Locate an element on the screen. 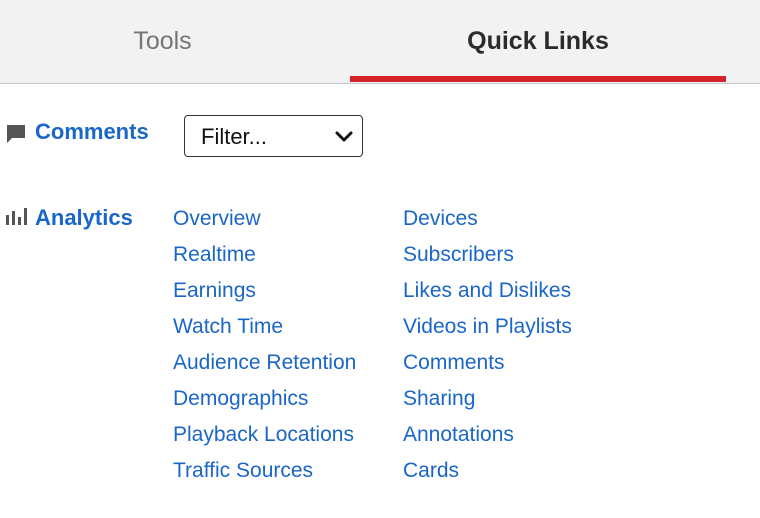 The image size is (760, 518). link-watch-time: Watch Time is located at coordinates (228, 326).